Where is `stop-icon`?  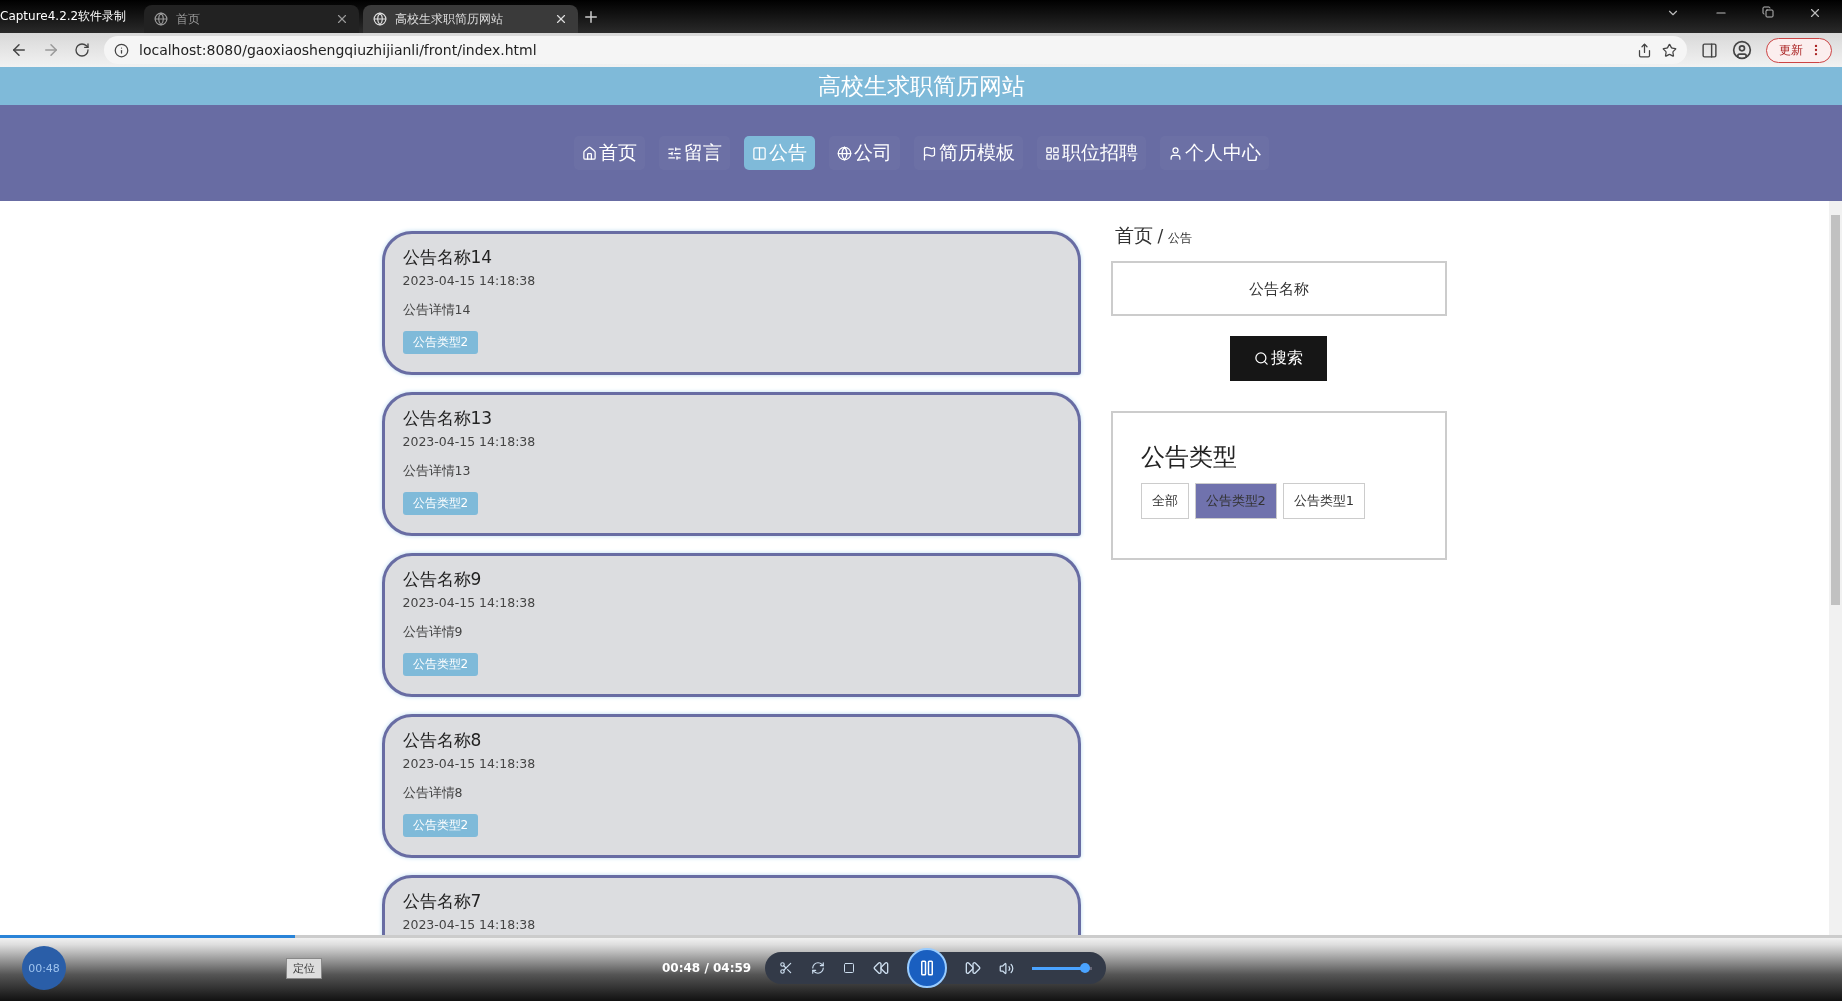 stop-icon is located at coordinates (849, 968).